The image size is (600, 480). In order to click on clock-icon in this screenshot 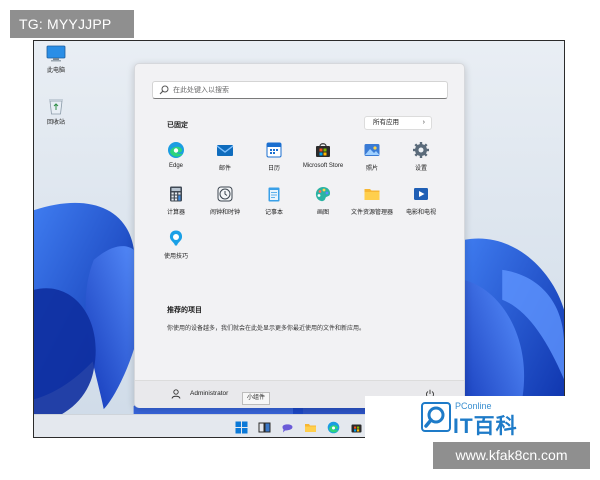, I will do `click(225, 194)`.